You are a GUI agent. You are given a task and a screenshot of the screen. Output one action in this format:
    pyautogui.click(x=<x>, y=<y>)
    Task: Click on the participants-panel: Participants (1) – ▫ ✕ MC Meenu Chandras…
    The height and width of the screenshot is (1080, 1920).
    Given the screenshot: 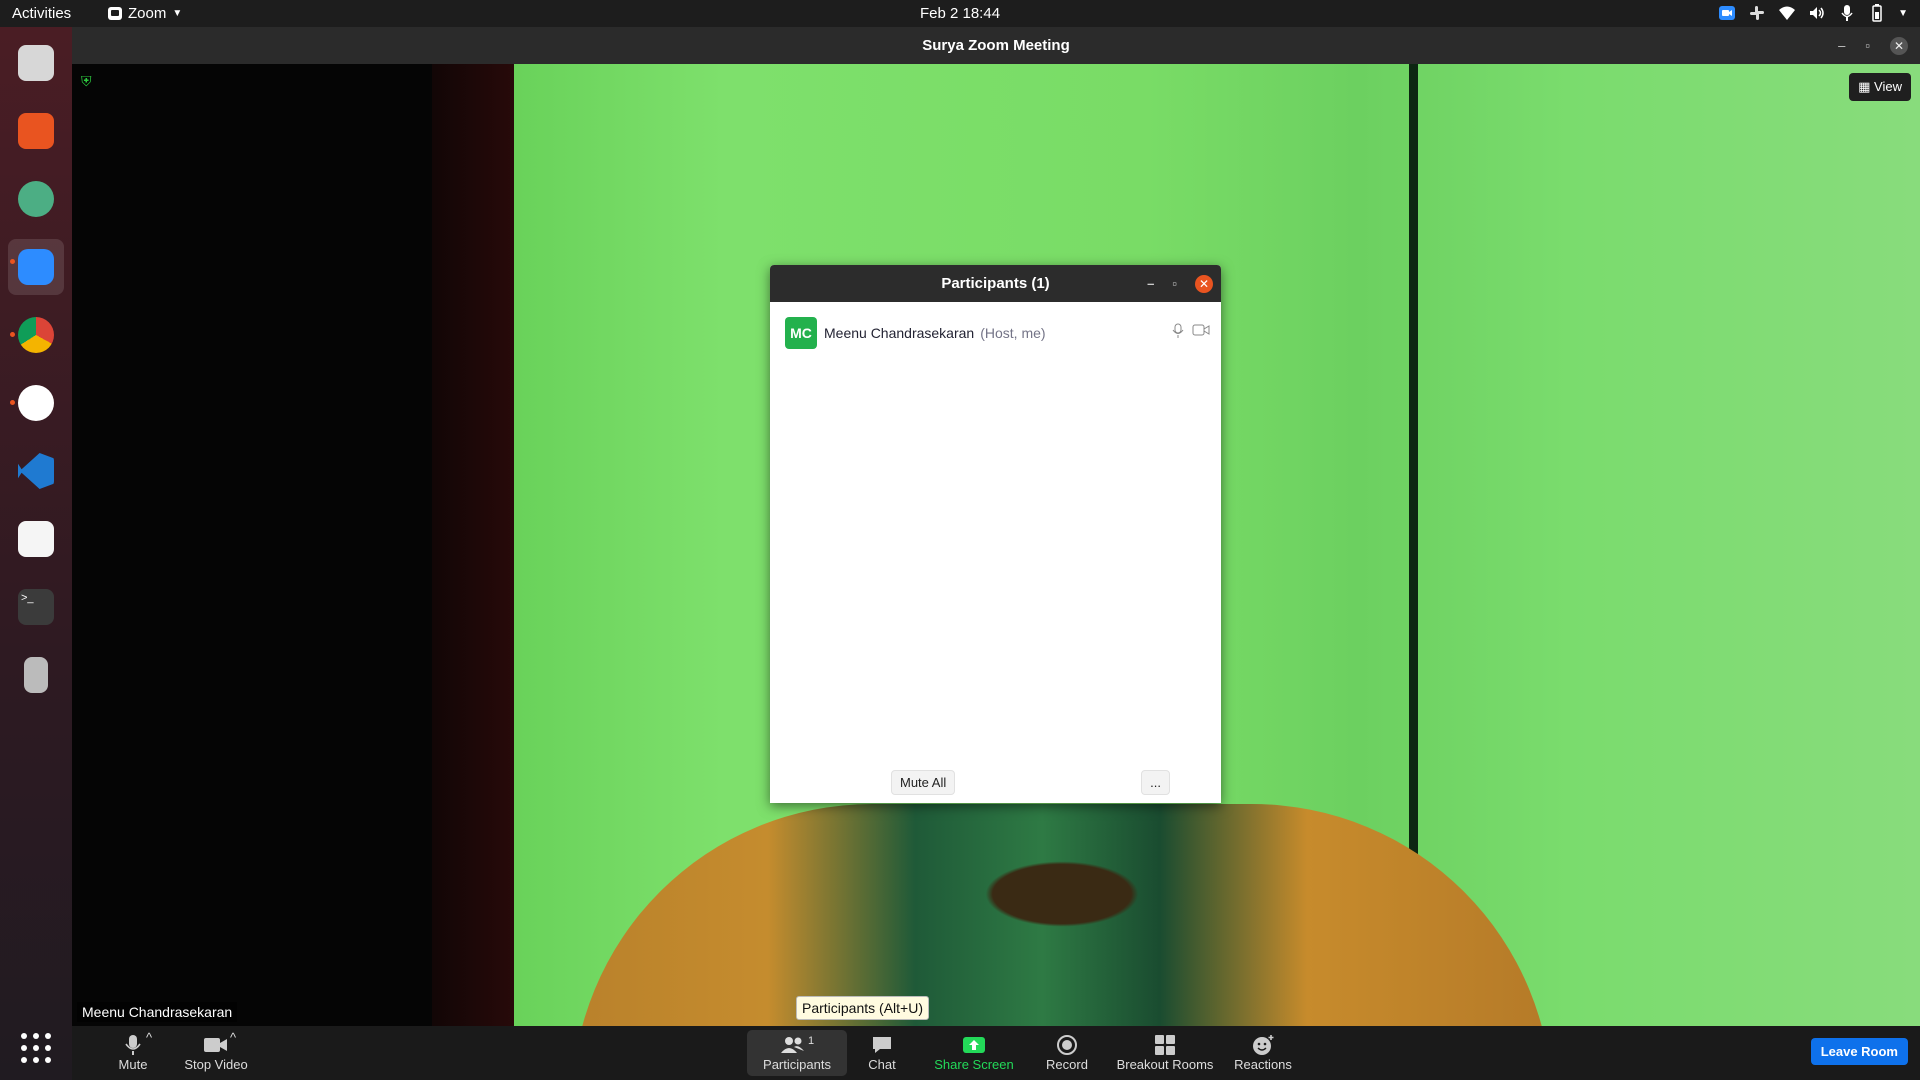 What is the action you would take?
    pyautogui.click(x=995, y=534)
    